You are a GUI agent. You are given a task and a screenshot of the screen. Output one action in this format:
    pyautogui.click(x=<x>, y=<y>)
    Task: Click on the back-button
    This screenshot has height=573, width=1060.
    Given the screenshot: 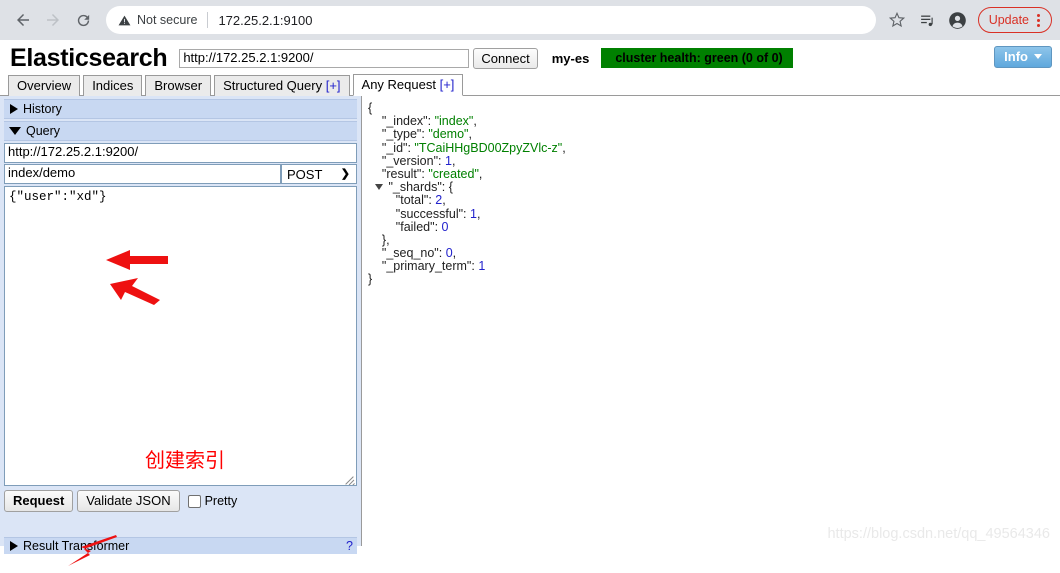 What is the action you would take?
    pyautogui.click(x=23, y=20)
    